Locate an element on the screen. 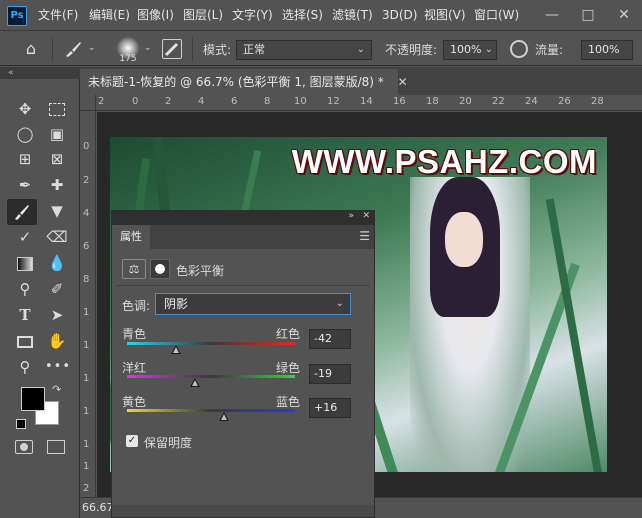  collapse-icon: « is located at coordinates (40, 73).